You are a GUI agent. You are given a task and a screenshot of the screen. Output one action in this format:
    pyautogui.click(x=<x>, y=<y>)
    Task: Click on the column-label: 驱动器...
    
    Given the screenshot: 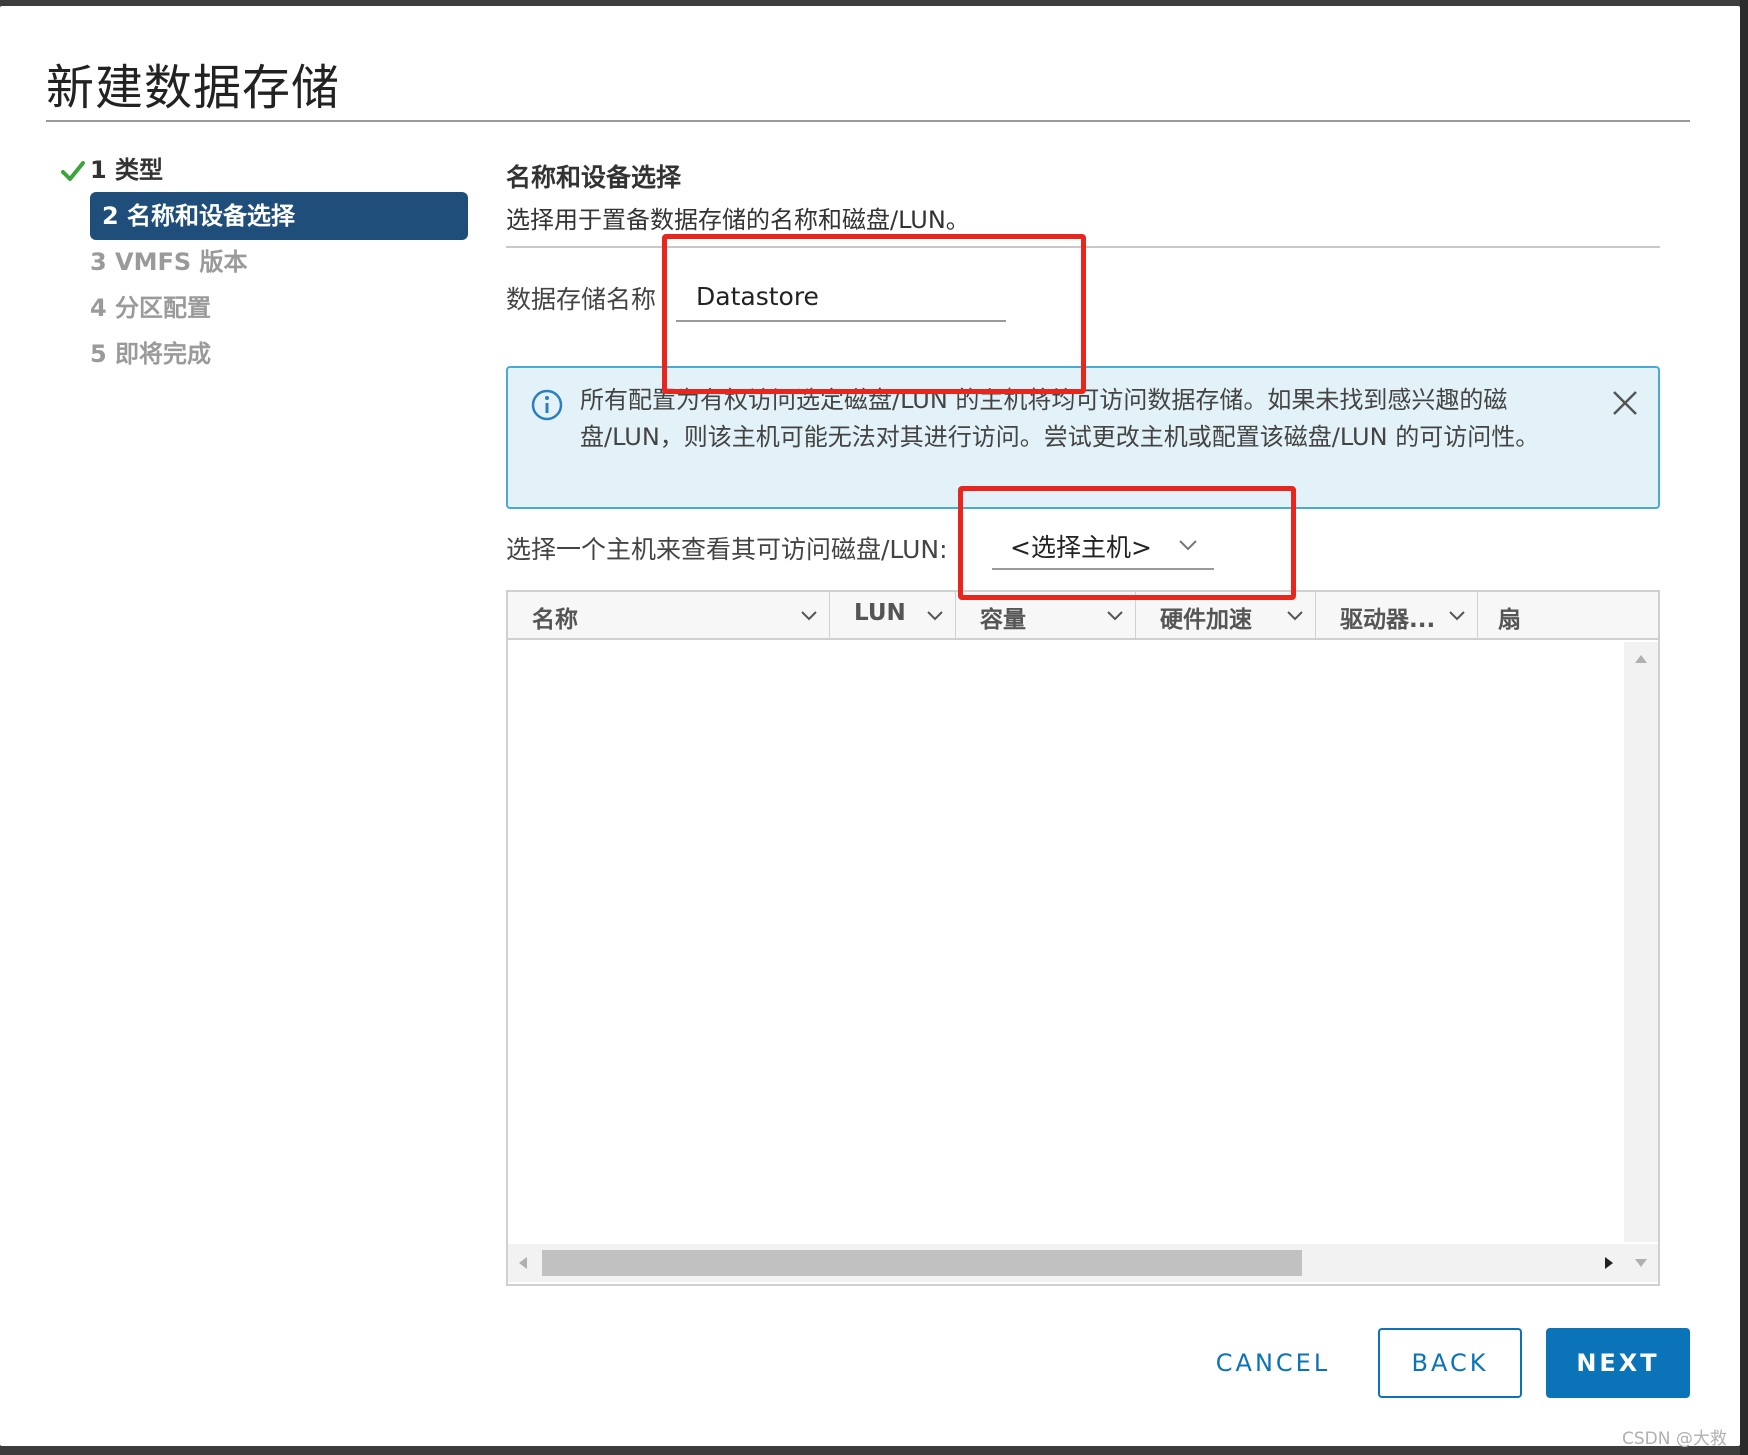 What is the action you would take?
    pyautogui.click(x=1388, y=620)
    